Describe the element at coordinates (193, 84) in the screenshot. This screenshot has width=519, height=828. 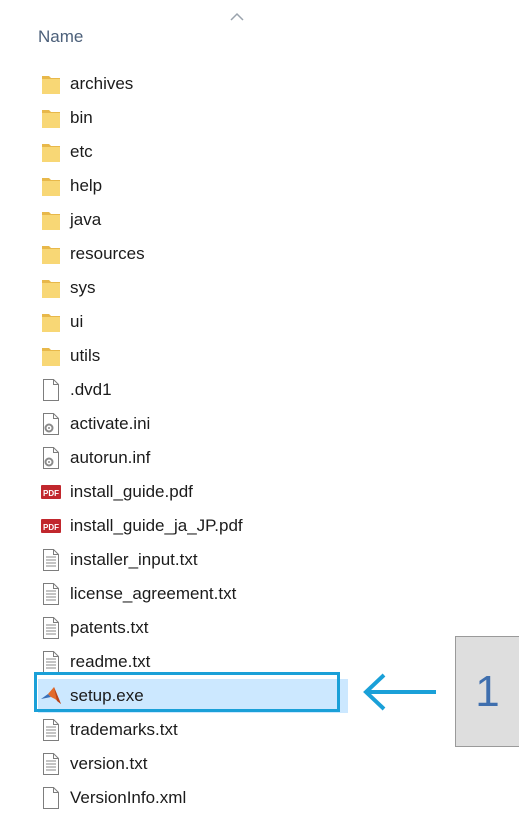
I see `folder-row: archives` at that location.